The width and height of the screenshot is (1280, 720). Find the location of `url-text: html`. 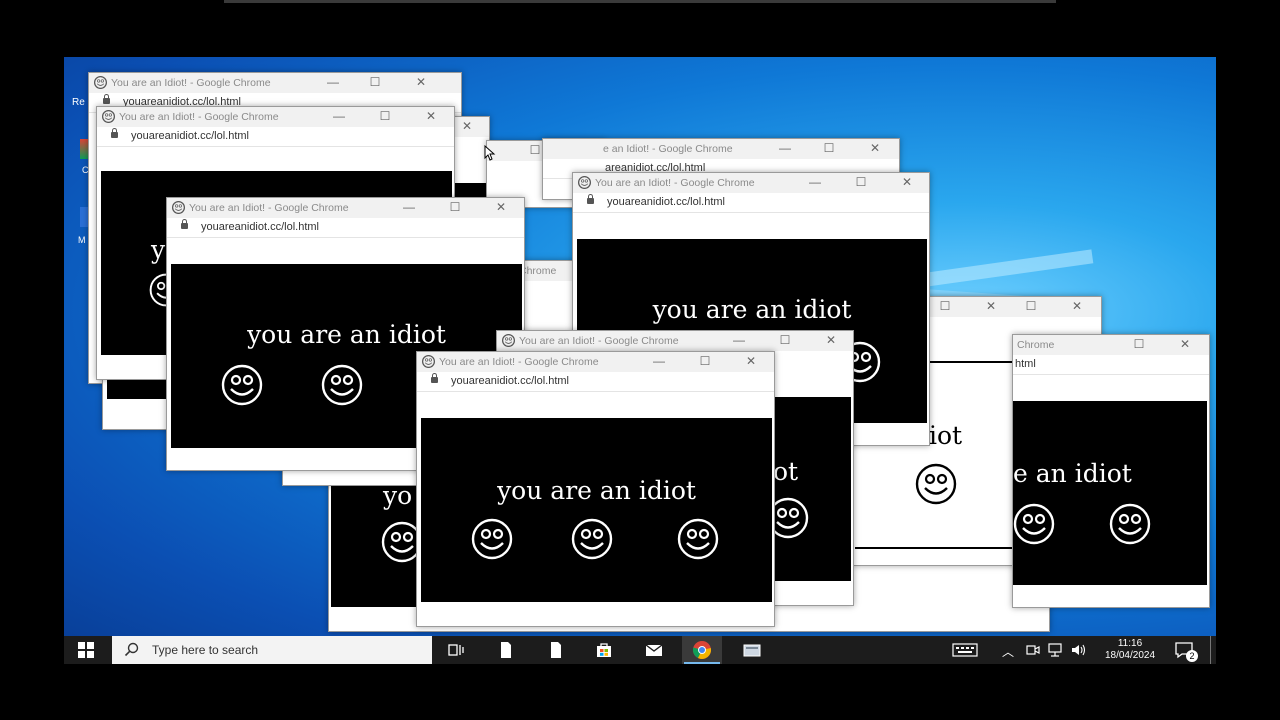

url-text: html is located at coordinates (1025, 364).